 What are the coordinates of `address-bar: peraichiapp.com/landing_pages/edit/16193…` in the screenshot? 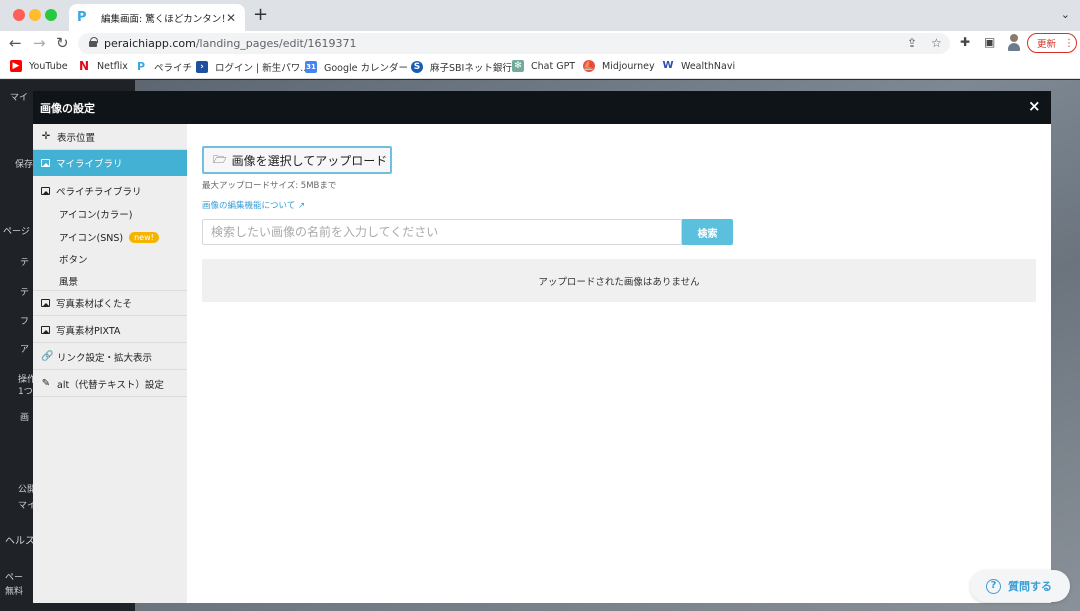 It's located at (514, 43).